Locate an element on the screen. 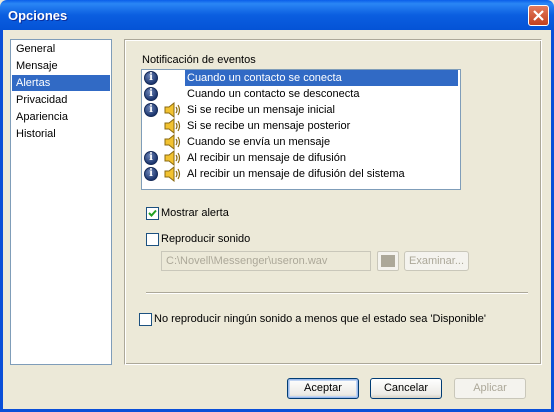 Image resolution: width=554 pixels, height=412 pixels. cancel-button: Cancelar is located at coordinates (406, 388).